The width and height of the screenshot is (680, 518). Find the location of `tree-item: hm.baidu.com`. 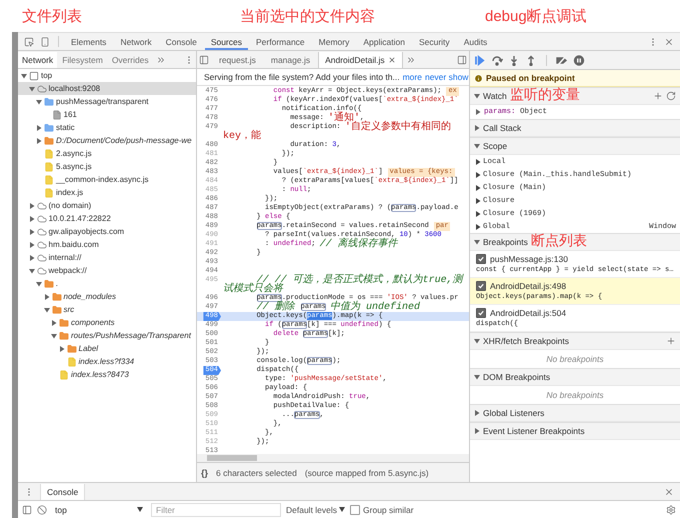

tree-item: hm.baidu.com is located at coordinates (107, 244).